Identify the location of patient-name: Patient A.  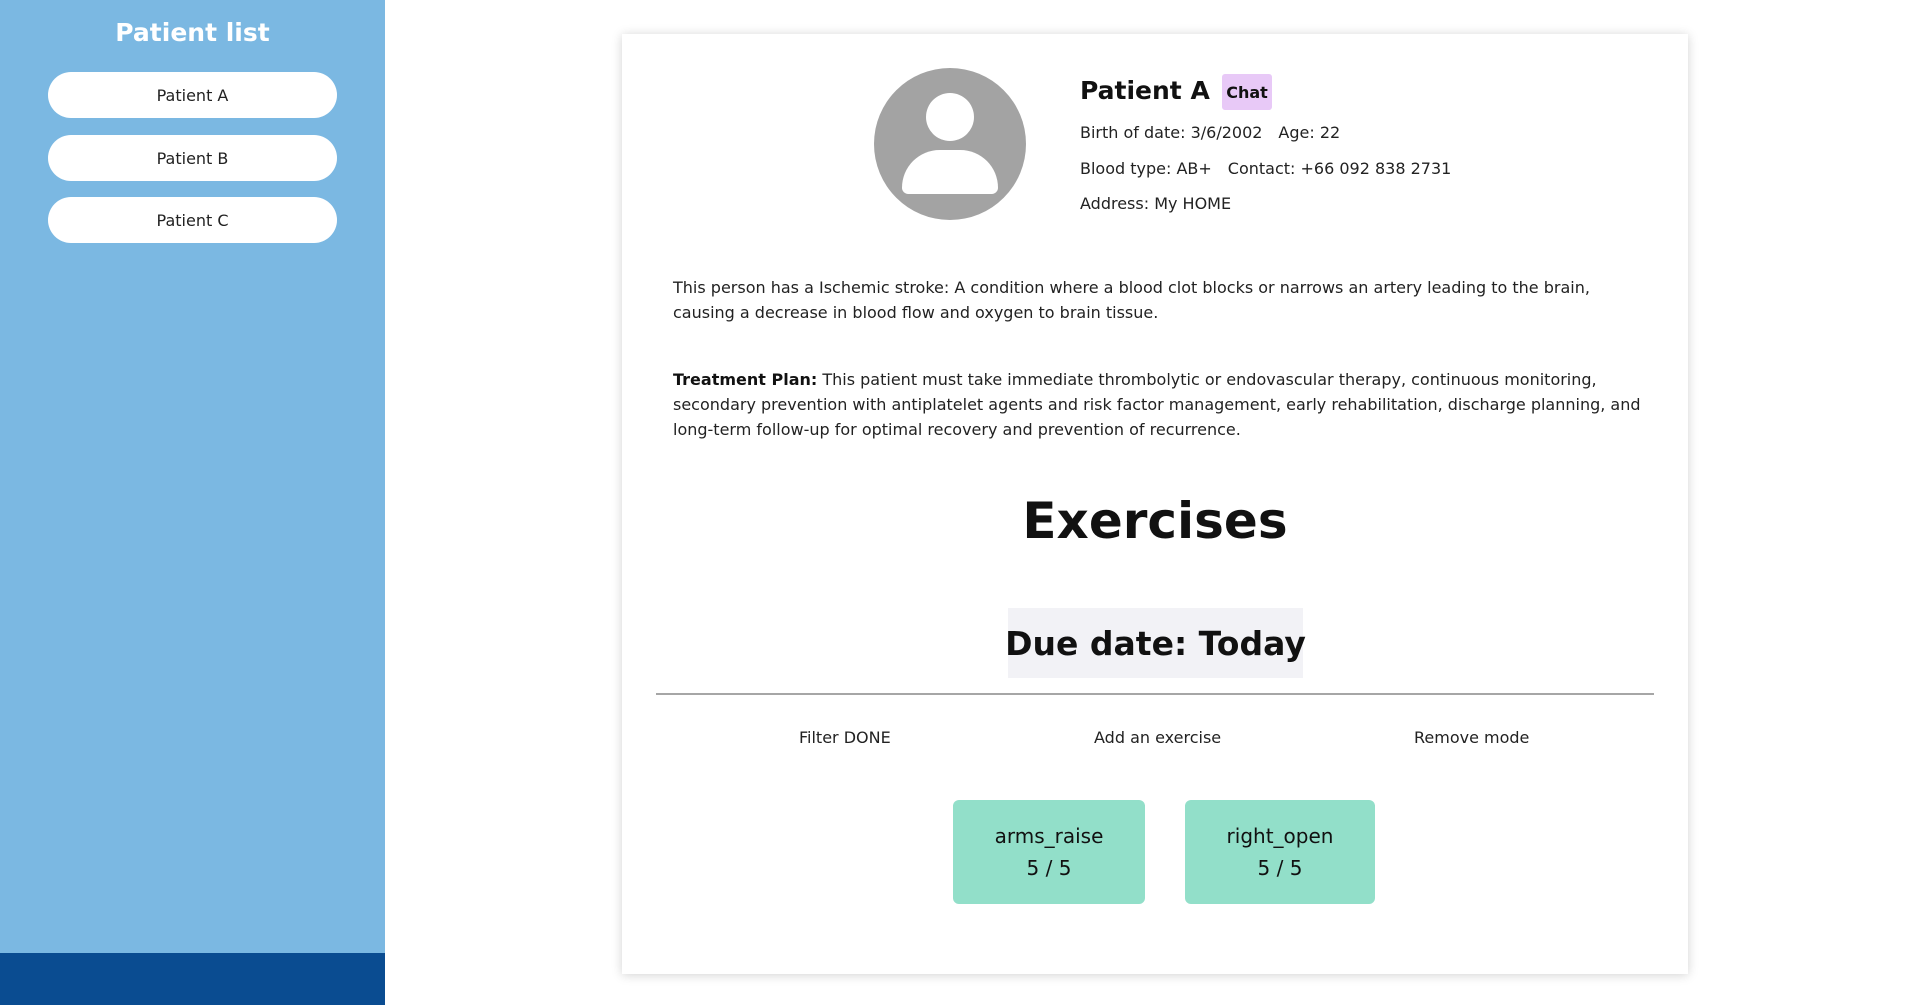
(1145, 90).